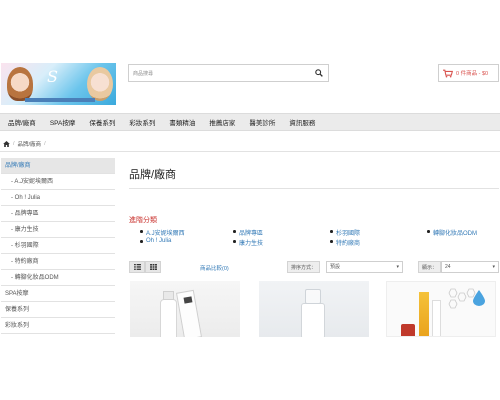 This screenshot has height=400, width=500. I want to click on breadcrumb-current: 品牌/廠商, so click(30, 144).